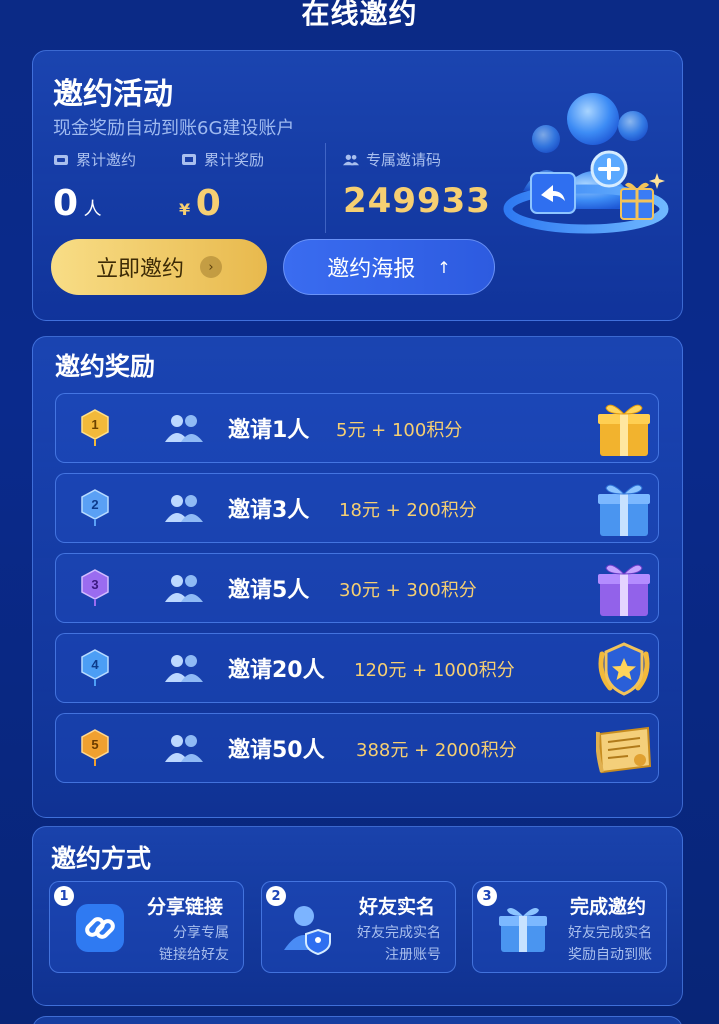 This screenshot has height=1024, width=719. I want to click on step-number: 3, so click(487, 896).